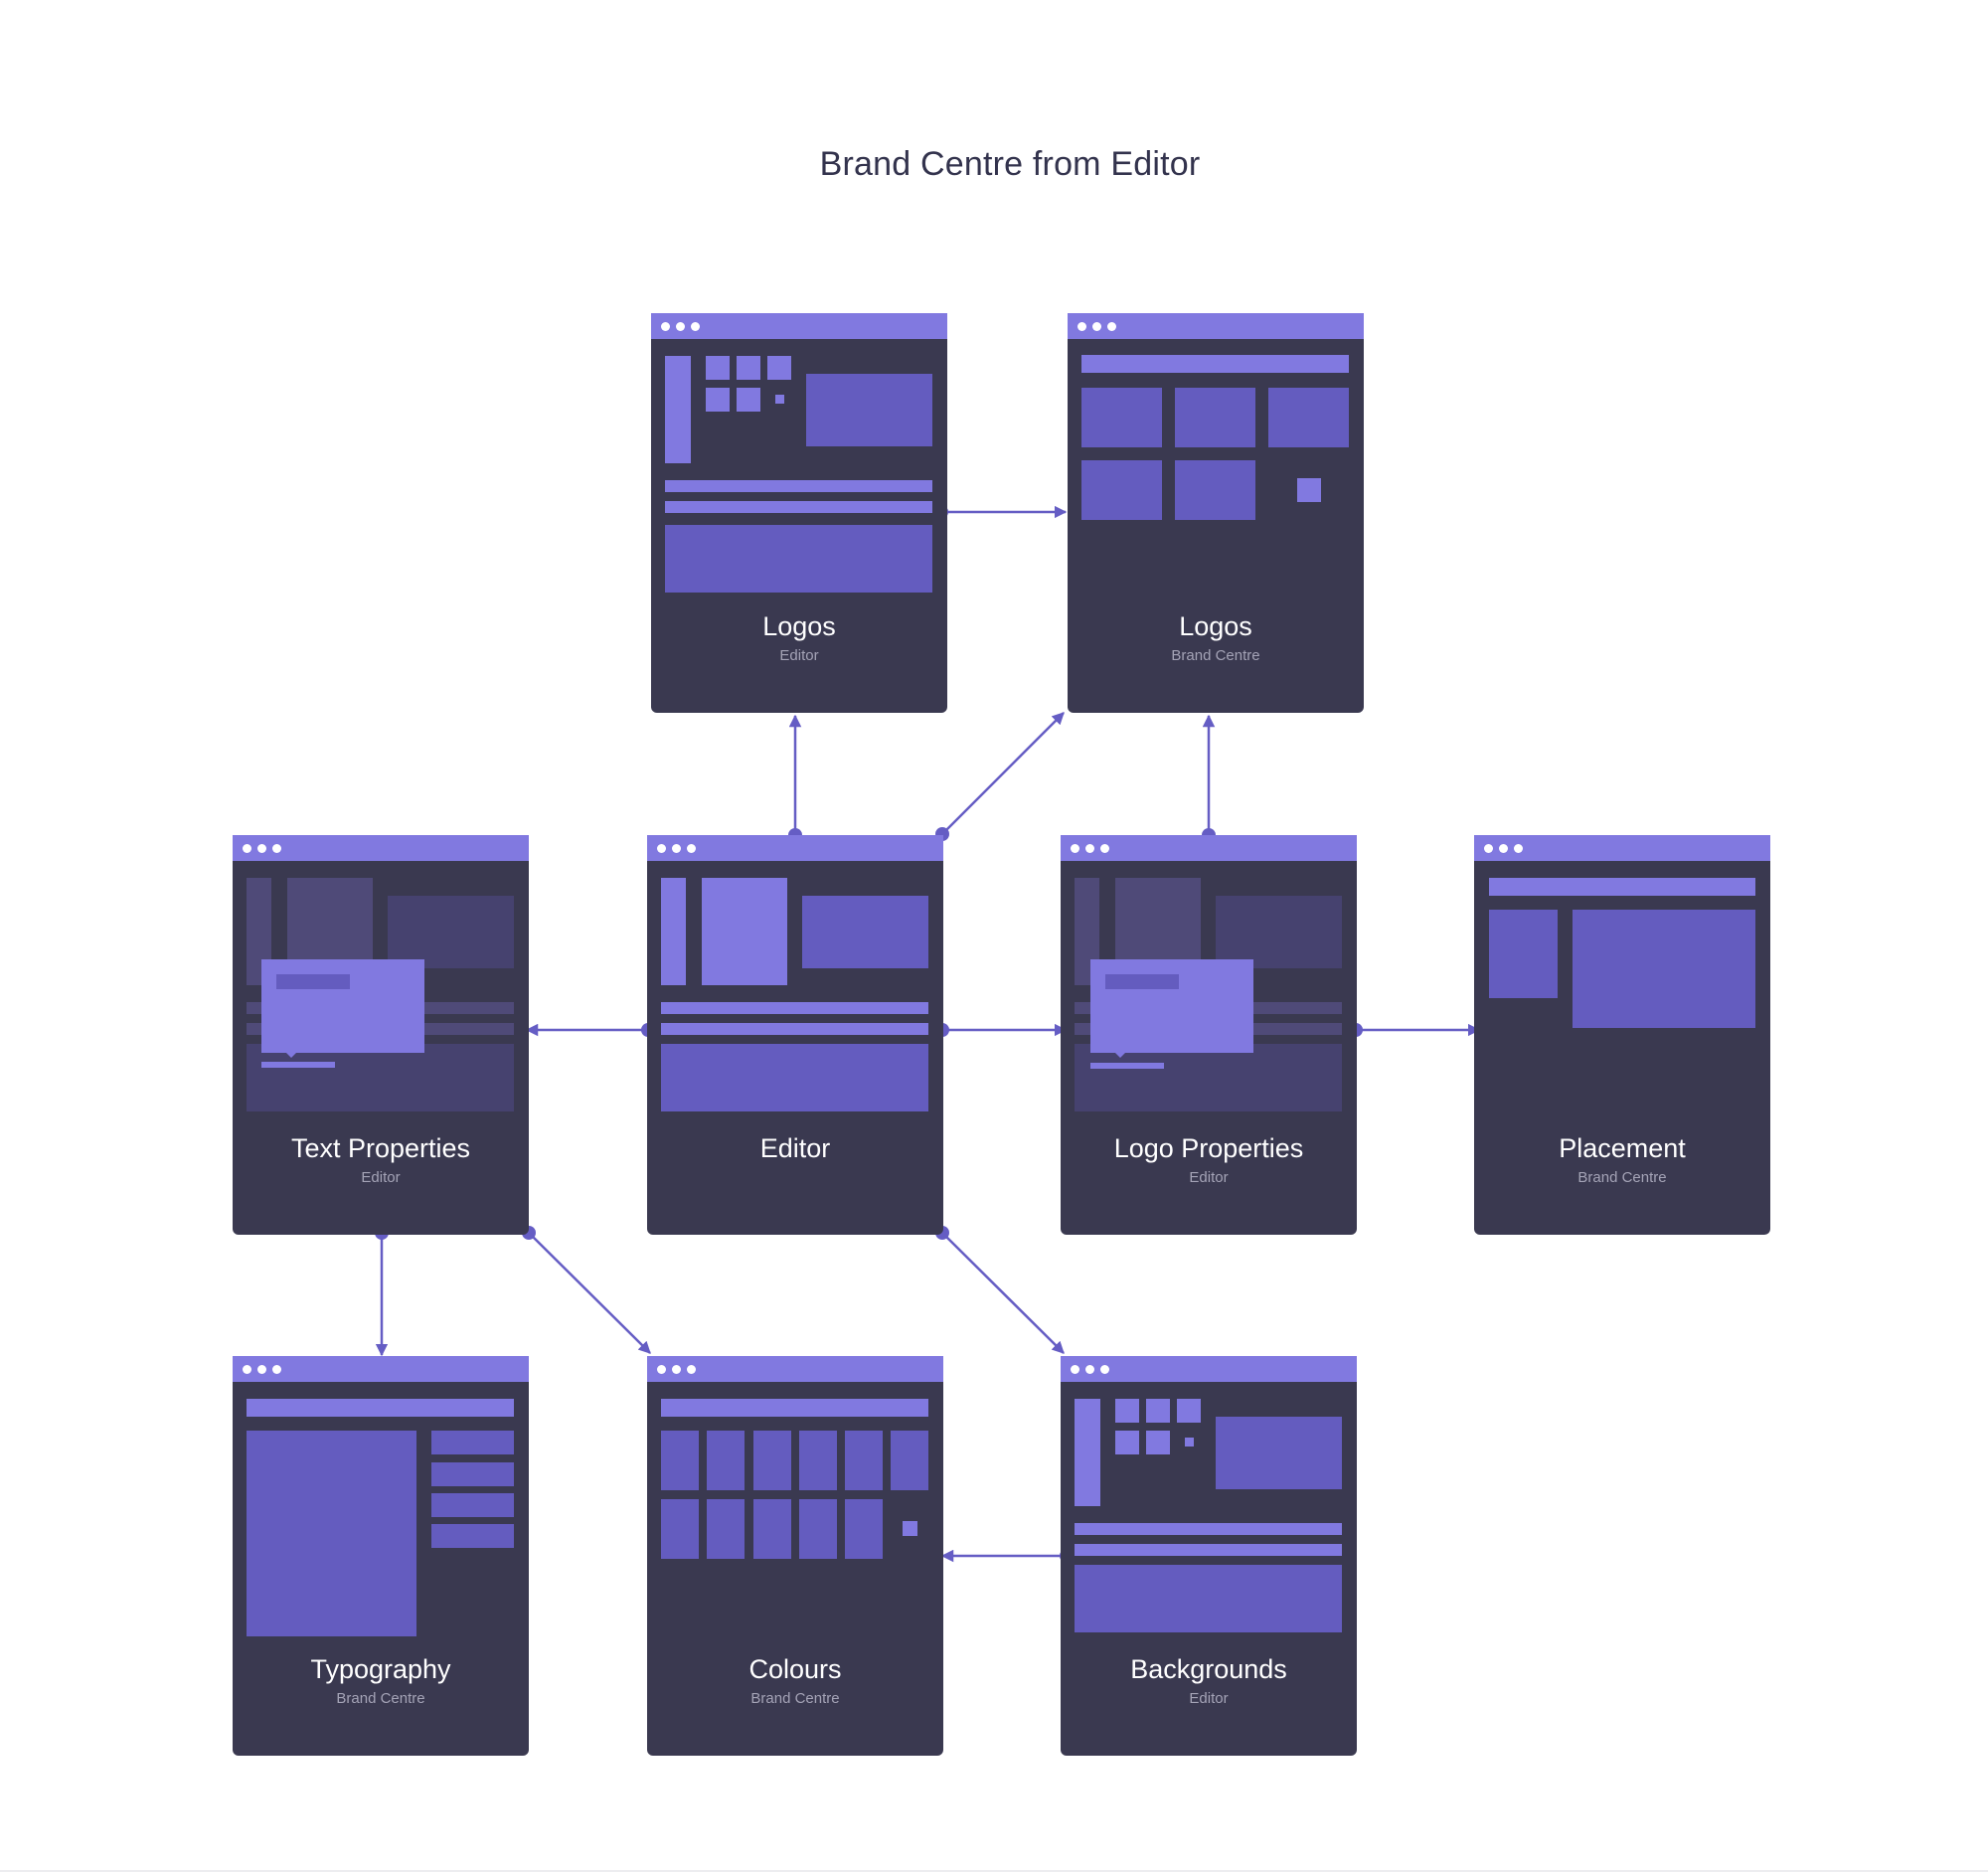 Image resolution: width=1988 pixels, height=1873 pixels. Describe the element at coordinates (795, 1556) in the screenshot. I see `card-colours: Colours Brand Centre` at that location.